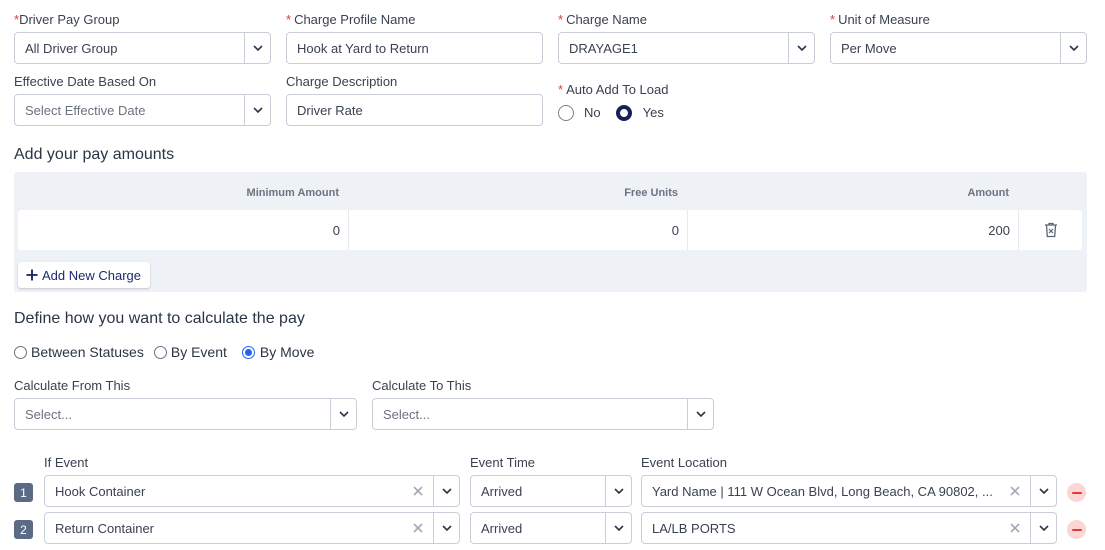 The width and height of the screenshot is (1105, 550). Describe the element at coordinates (142, 48) in the screenshot. I see `driver-pay-group-select: All Driver Group` at that location.